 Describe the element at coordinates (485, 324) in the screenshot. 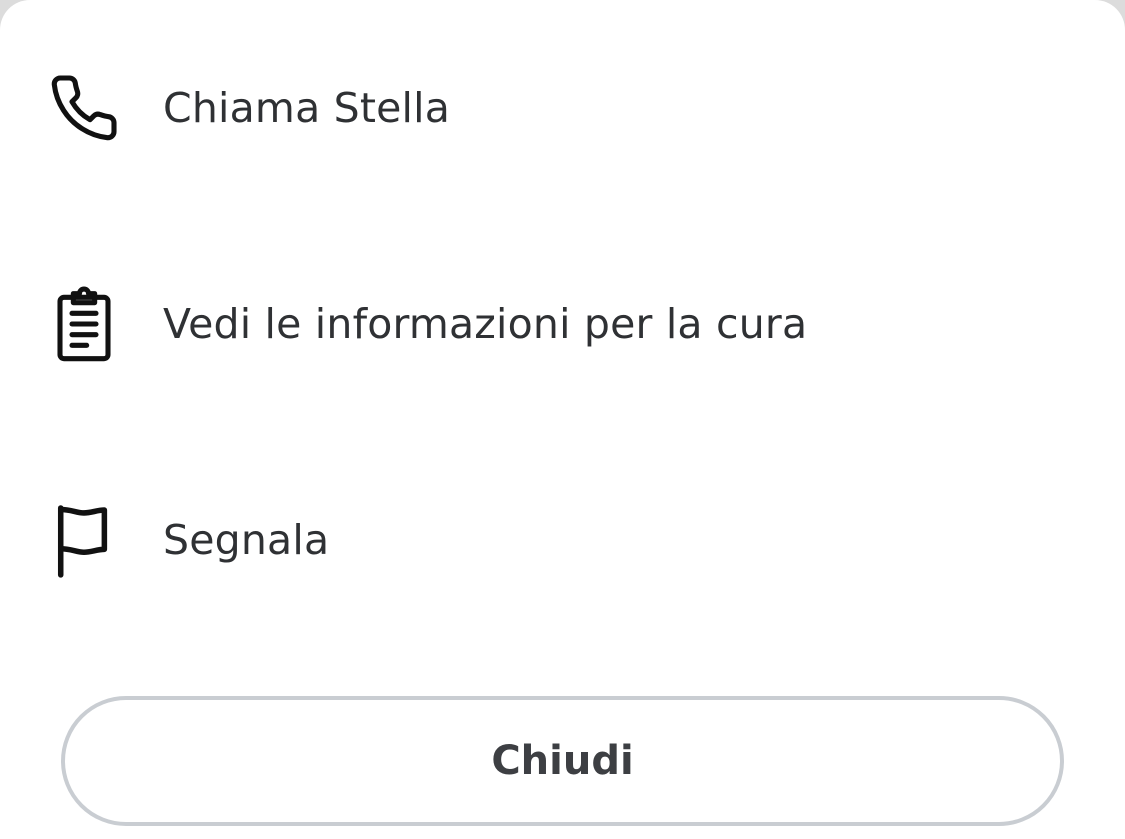

I see `menu-item-care-info-label: Vedi le informazioni per la cura` at that location.